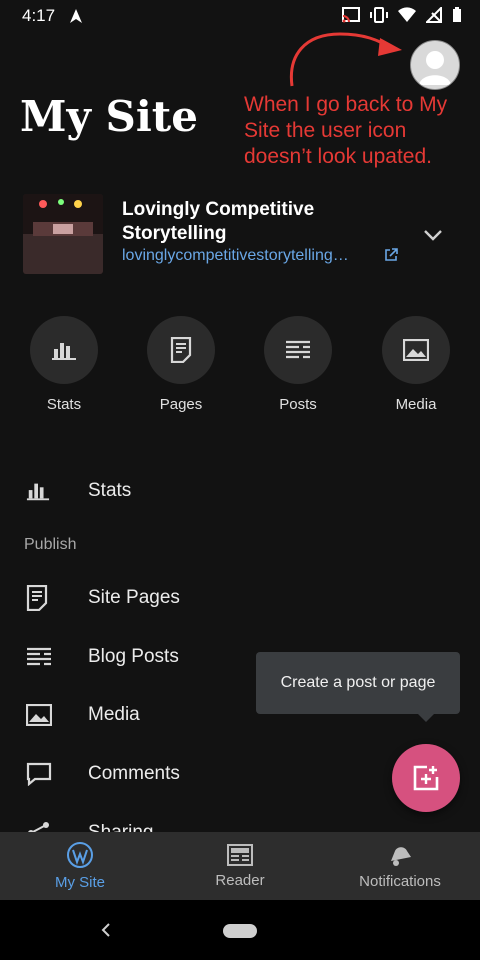 This screenshot has height=960, width=480. What do you see at coordinates (416, 404) in the screenshot?
I see `quick-action-label: Media` at bounding box center [416, 404].